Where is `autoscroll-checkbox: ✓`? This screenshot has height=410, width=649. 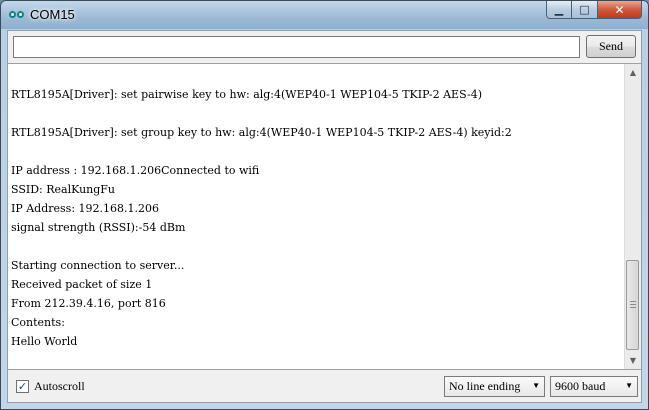 autoscroll-checkbox: ✓ is located at coordinates (22, 386).